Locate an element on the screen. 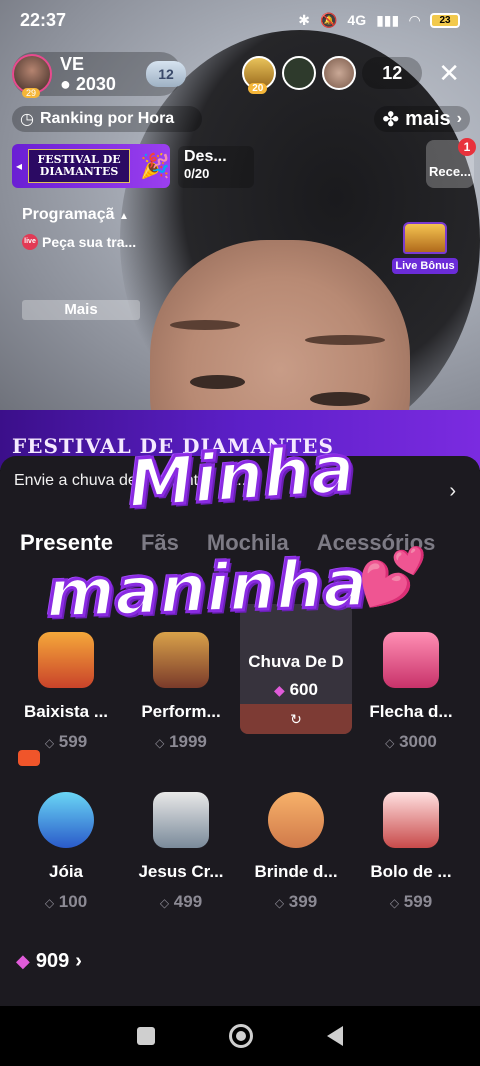  gift-item: Baixista ... ◇ 599 is located at coordinates (66, 692).